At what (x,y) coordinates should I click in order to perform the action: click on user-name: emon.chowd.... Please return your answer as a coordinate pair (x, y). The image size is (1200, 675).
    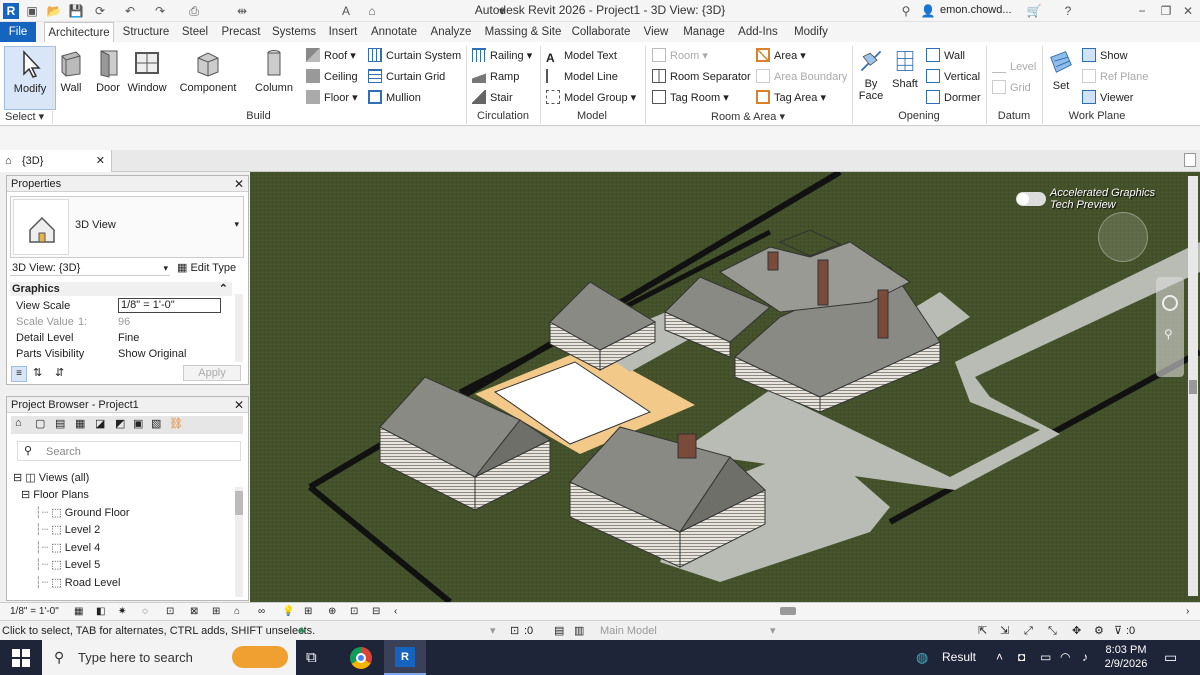
    Looking at the image, I should click on (976, 10).